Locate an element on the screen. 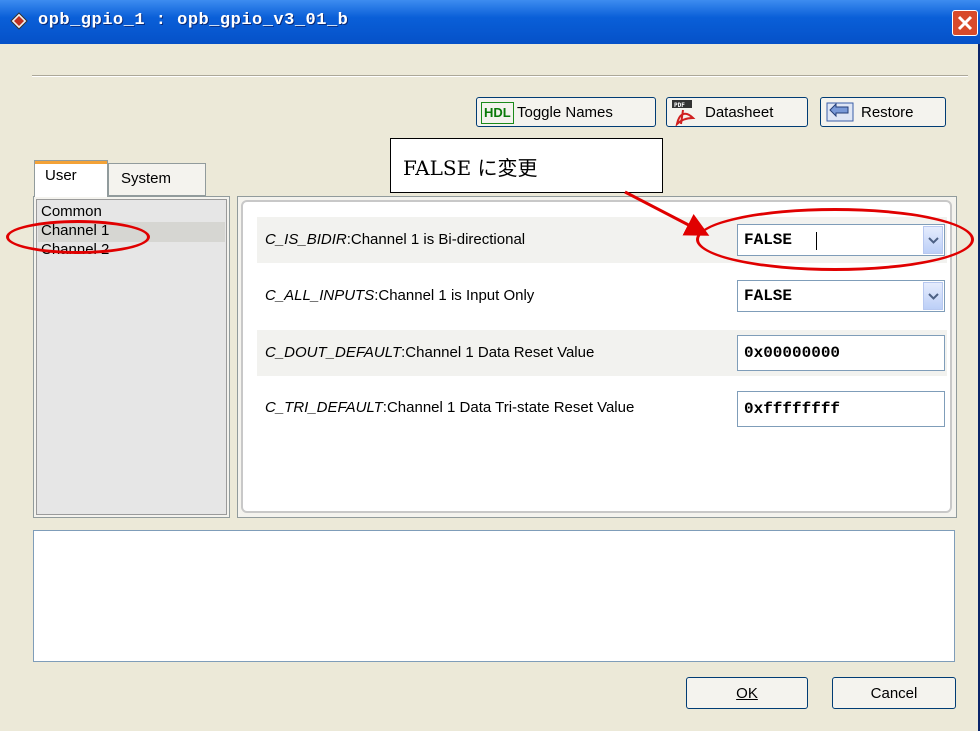 The height and width of the screenshot is (731, 980). tab-user: User is located at coordinates (71, 178).